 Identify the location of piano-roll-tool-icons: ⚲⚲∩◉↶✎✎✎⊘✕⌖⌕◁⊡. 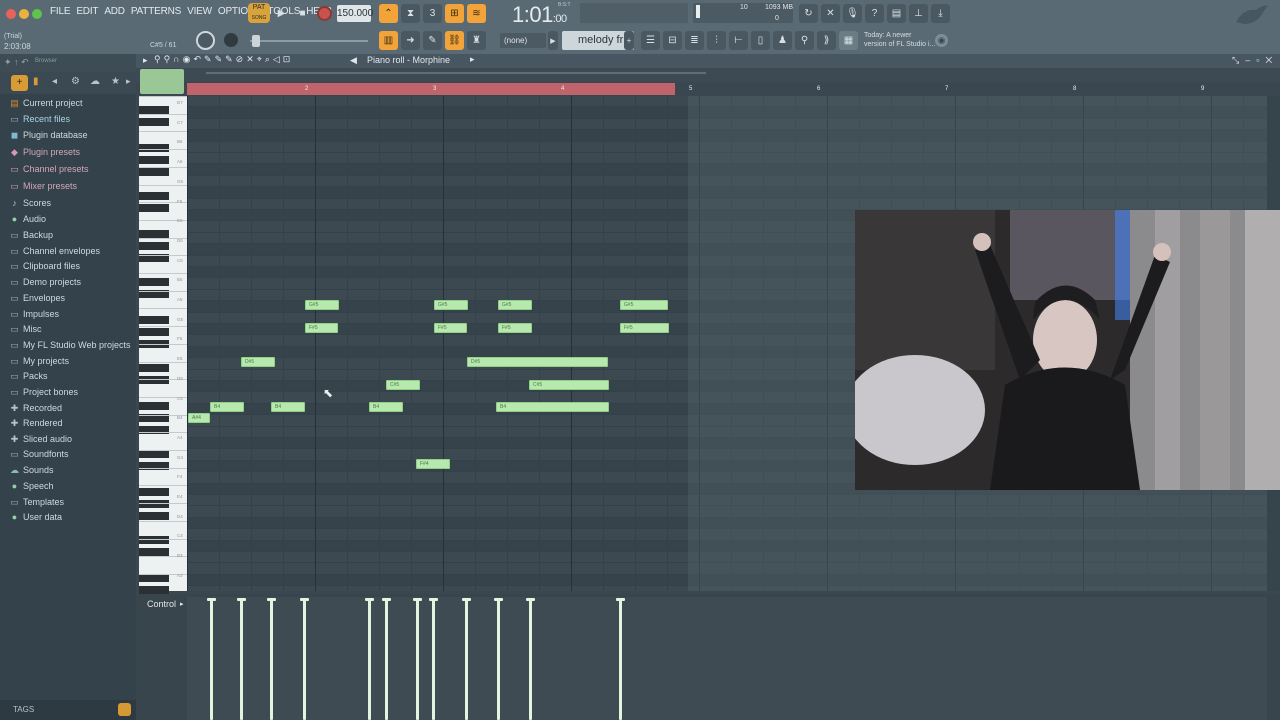
(223, 59).